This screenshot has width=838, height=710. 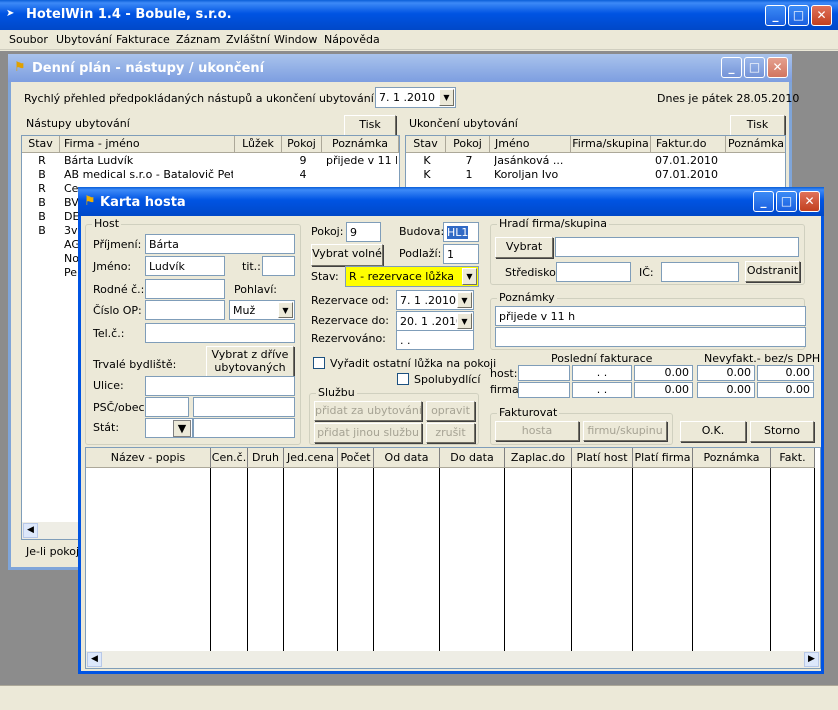 What do you see at coordinates (811, 659) in the screenshot?
I see `scroll-right-icon: ▶` at bounding box center [811, 659].